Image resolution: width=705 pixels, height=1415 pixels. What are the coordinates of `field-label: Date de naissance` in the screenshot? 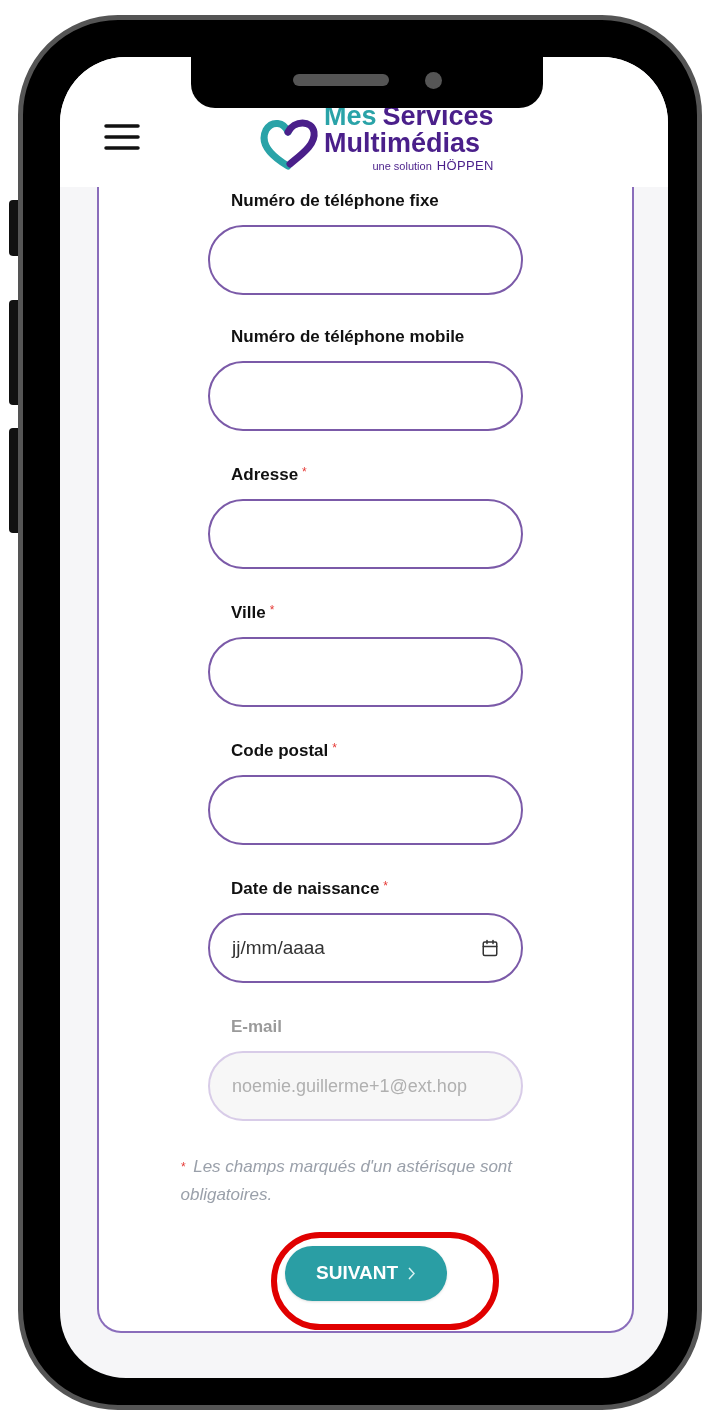 It's located at (305, 889).